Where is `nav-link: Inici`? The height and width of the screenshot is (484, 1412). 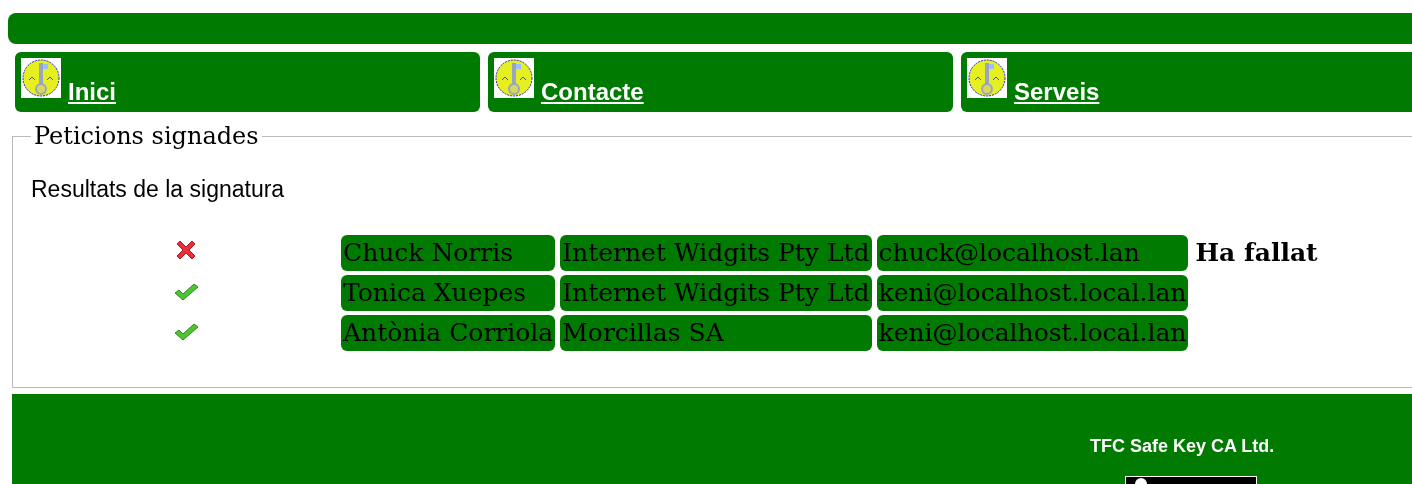 nav-link: Inici is located at coordinates (92, 92).